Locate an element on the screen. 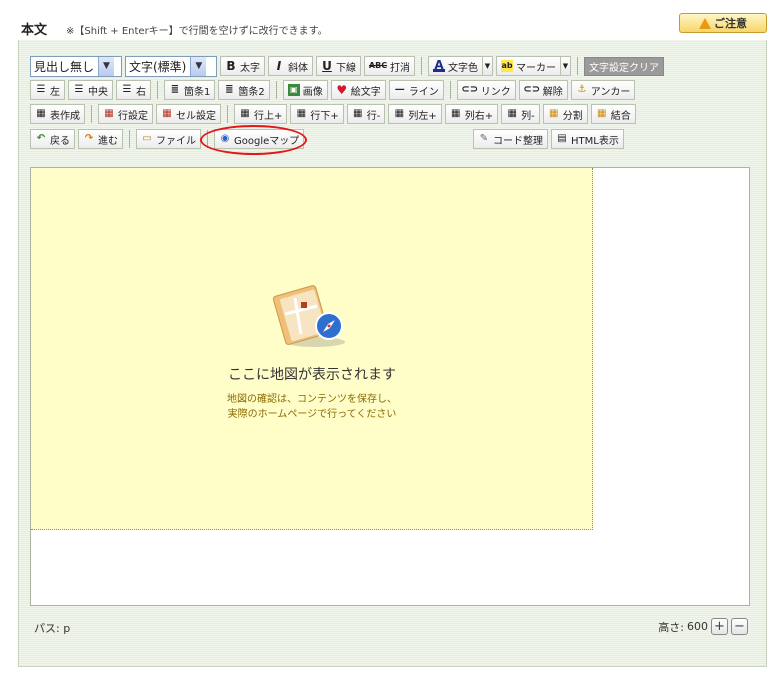  text-color-dropdown: ▼ is located at coordinates (487, 66).